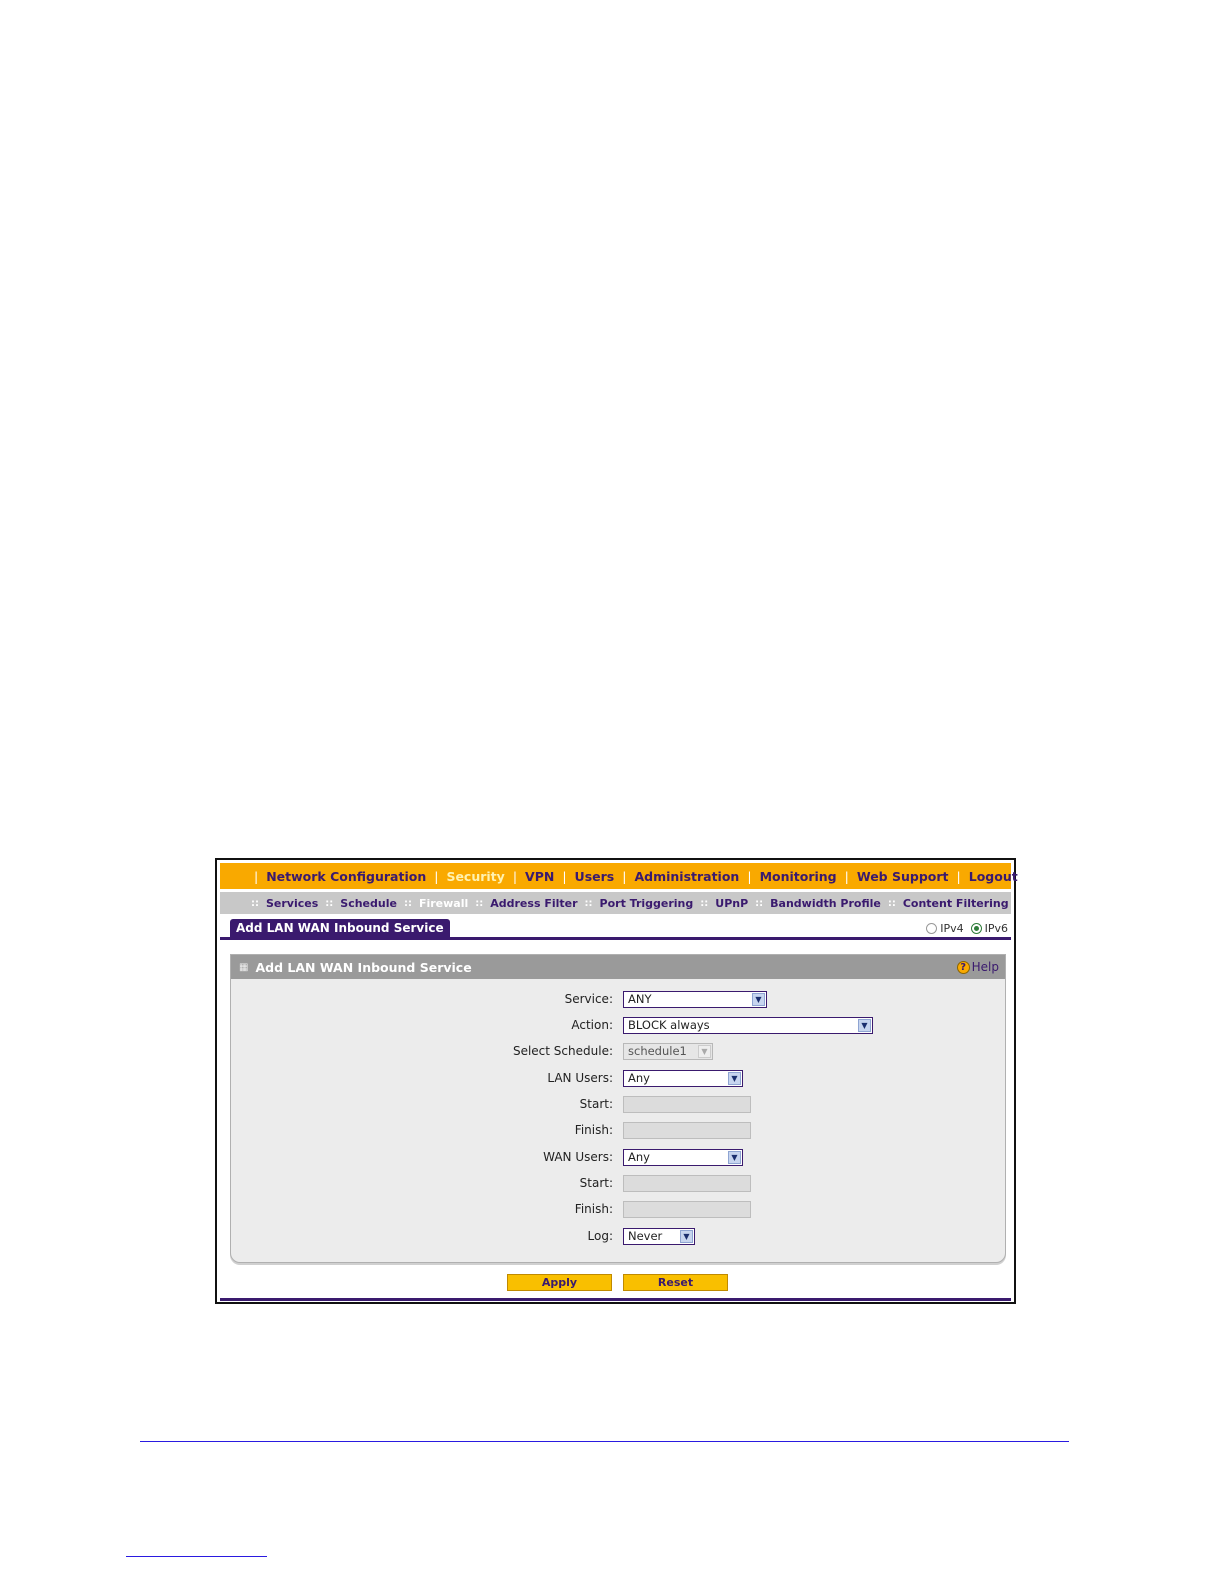 Image resolution: width=1224 pixels, height=1584 pixels. Describe the element at coordinates (647, 903) in the screenshot. I see `subnav-port-triggering: Port Triggering` at that location.